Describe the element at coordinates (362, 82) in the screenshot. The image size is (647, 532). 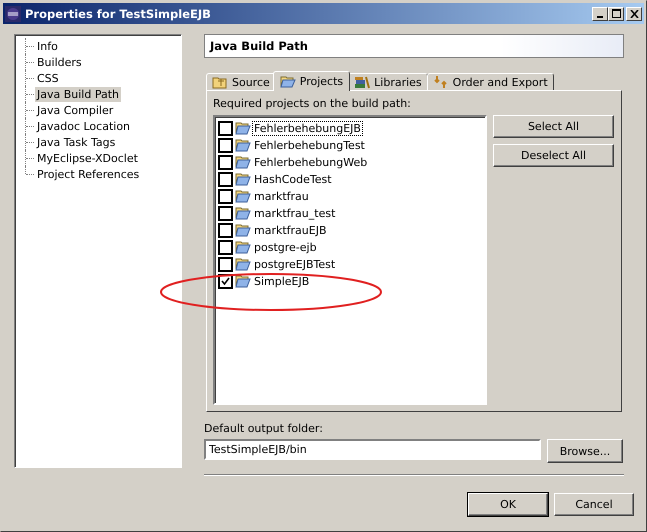
I see `books-icon` at that location.